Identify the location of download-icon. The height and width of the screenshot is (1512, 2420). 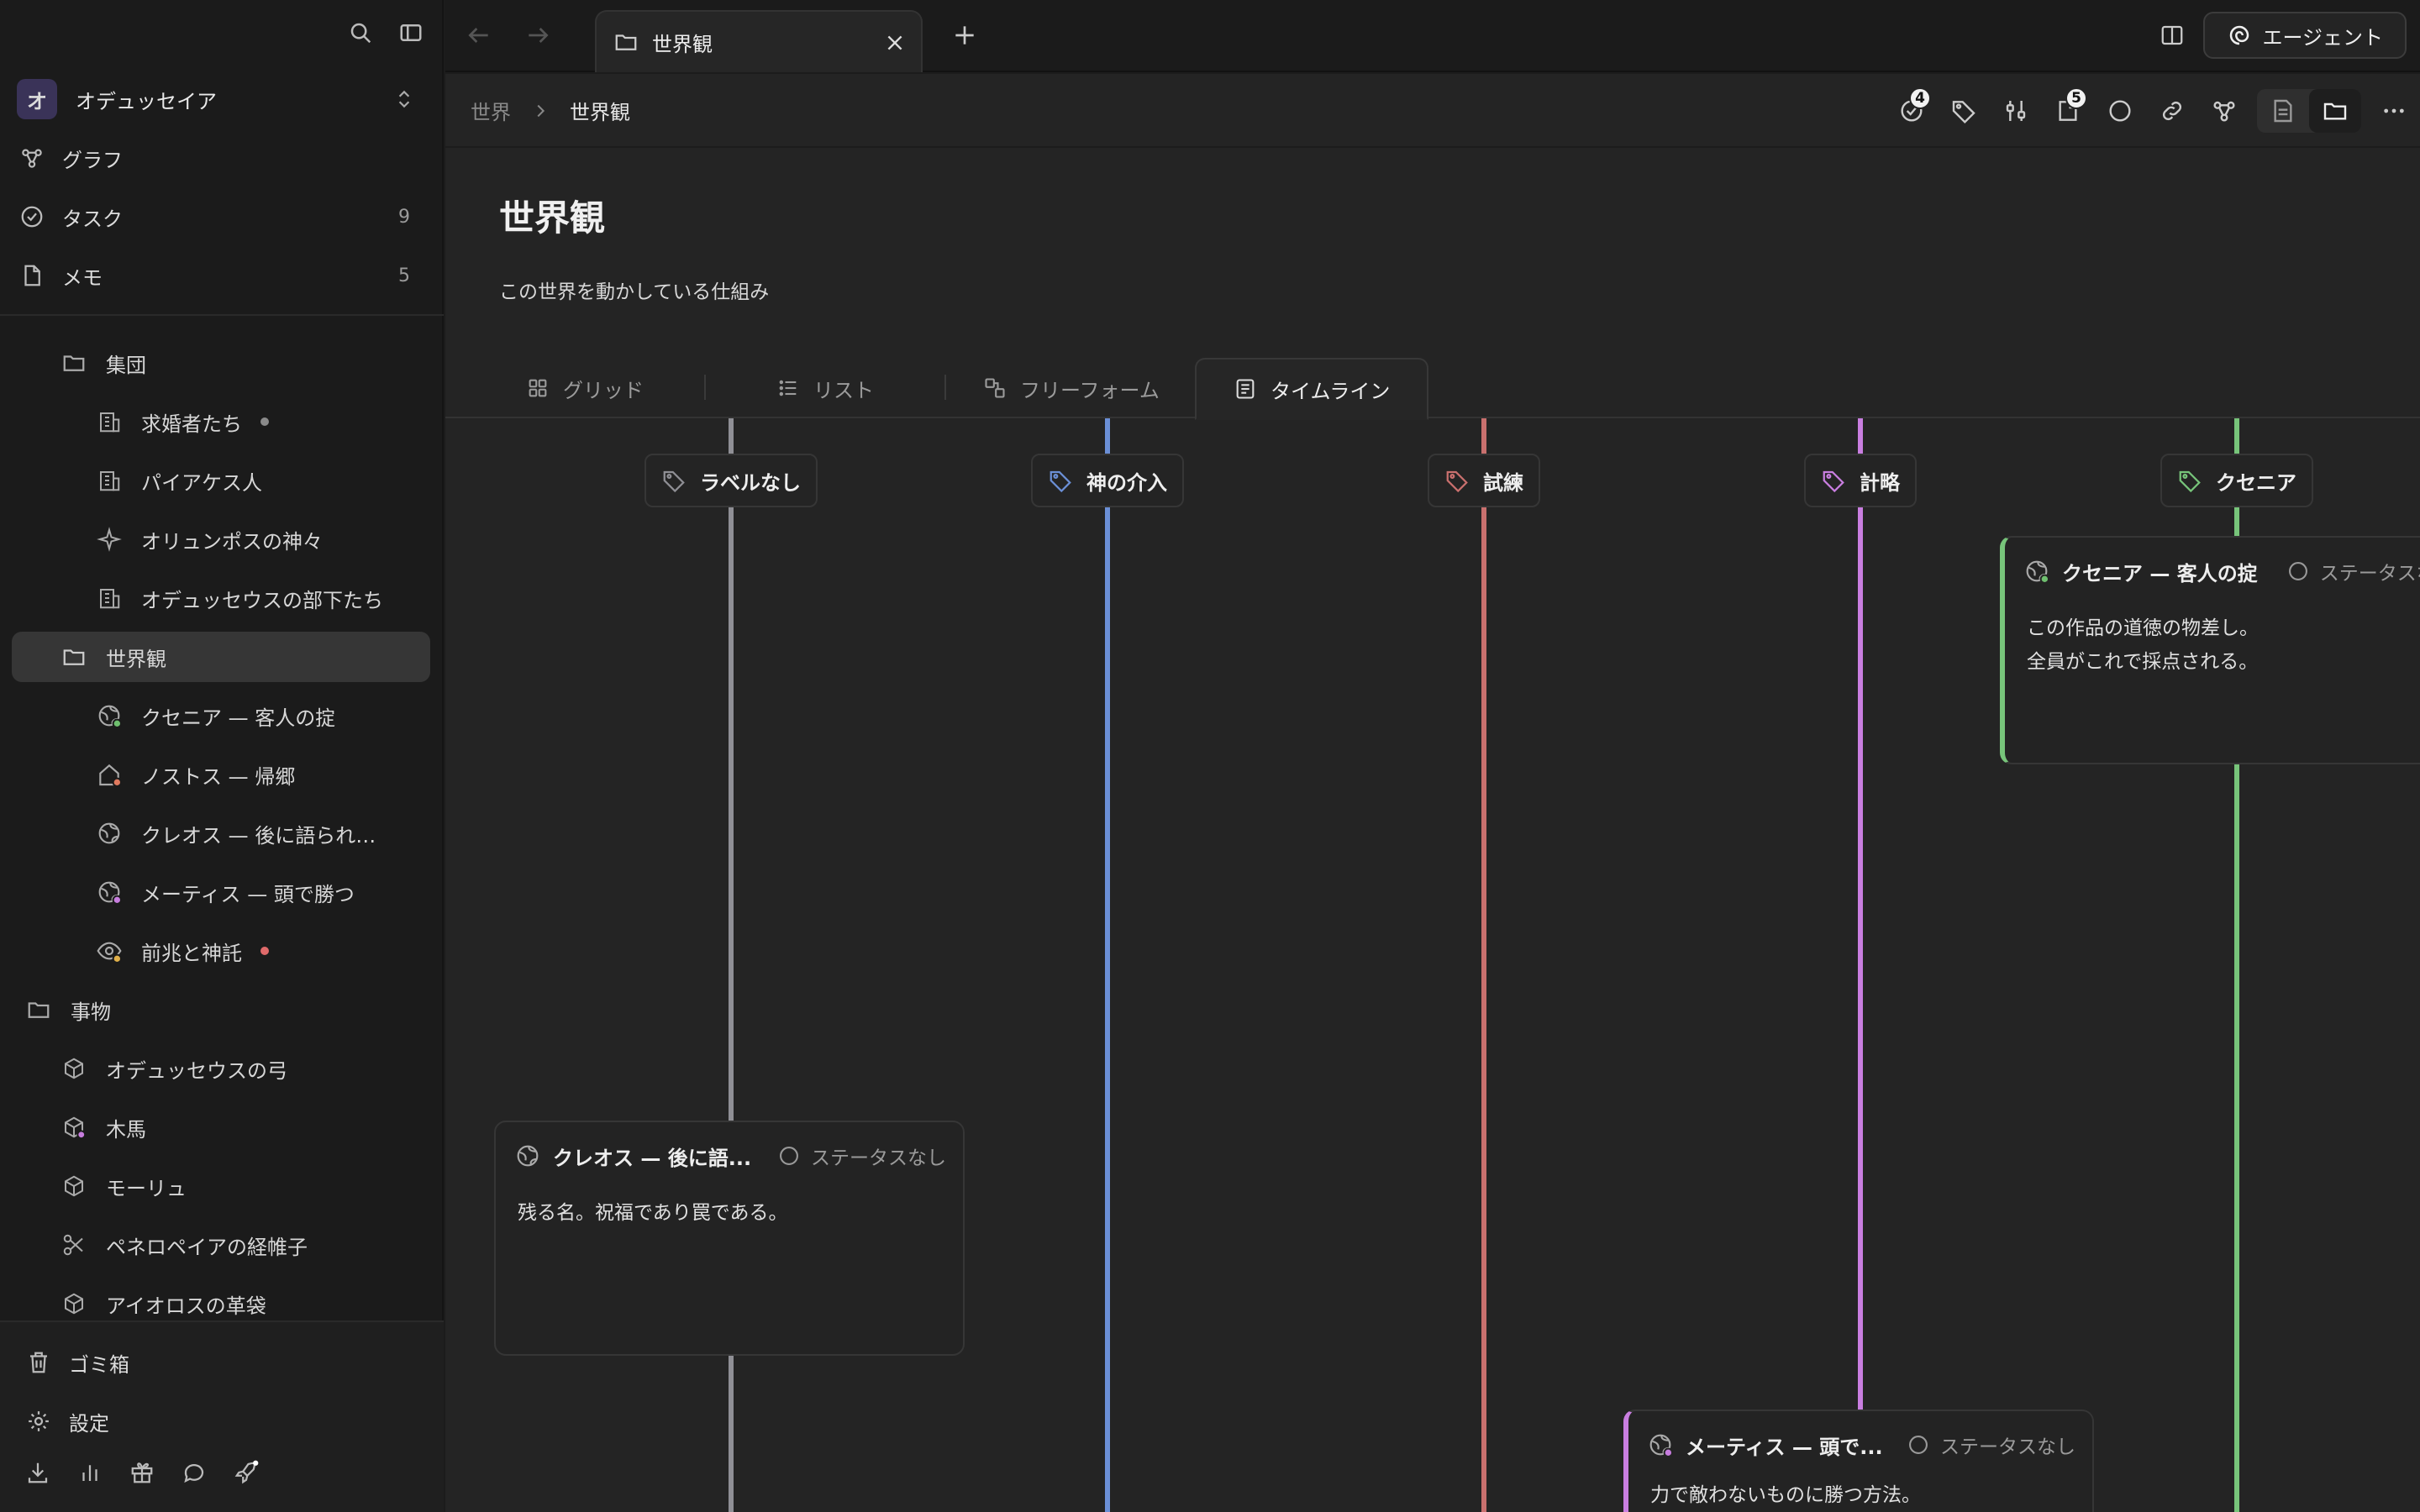
(37, 1472).